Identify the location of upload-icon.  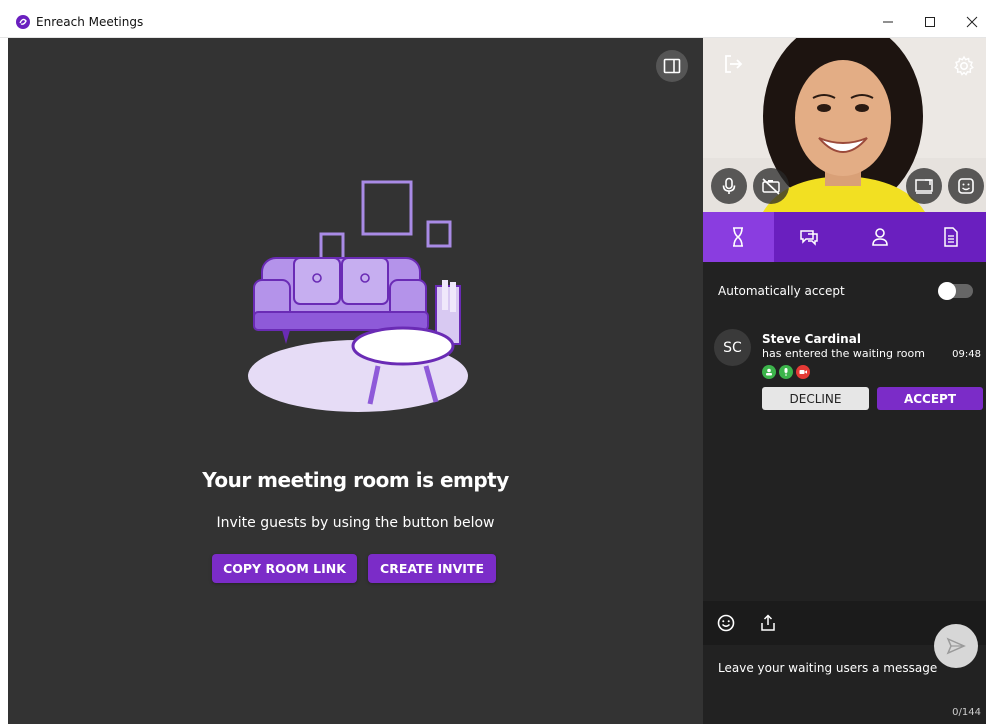
(768, 622).